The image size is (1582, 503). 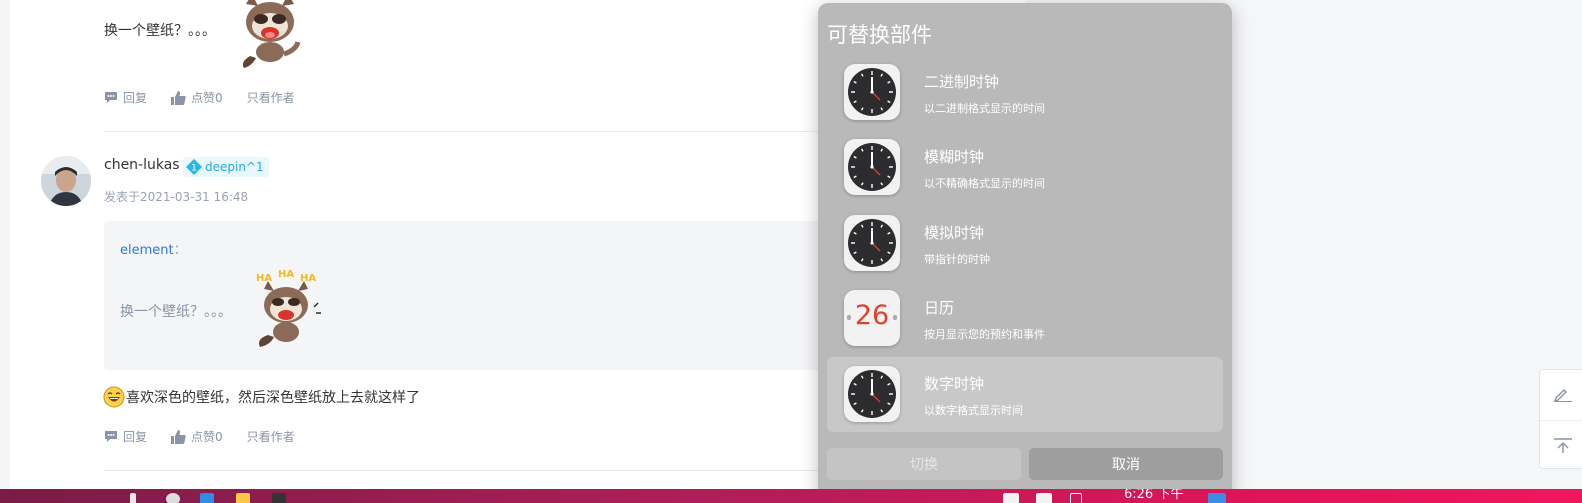 What do you see at coordinates (1025, 167) in the screenshot?
I see `widget-item-fuzzy-clock: 模糊时钟 以不精确格式显示的时间` at bounding box center [1025, 167].